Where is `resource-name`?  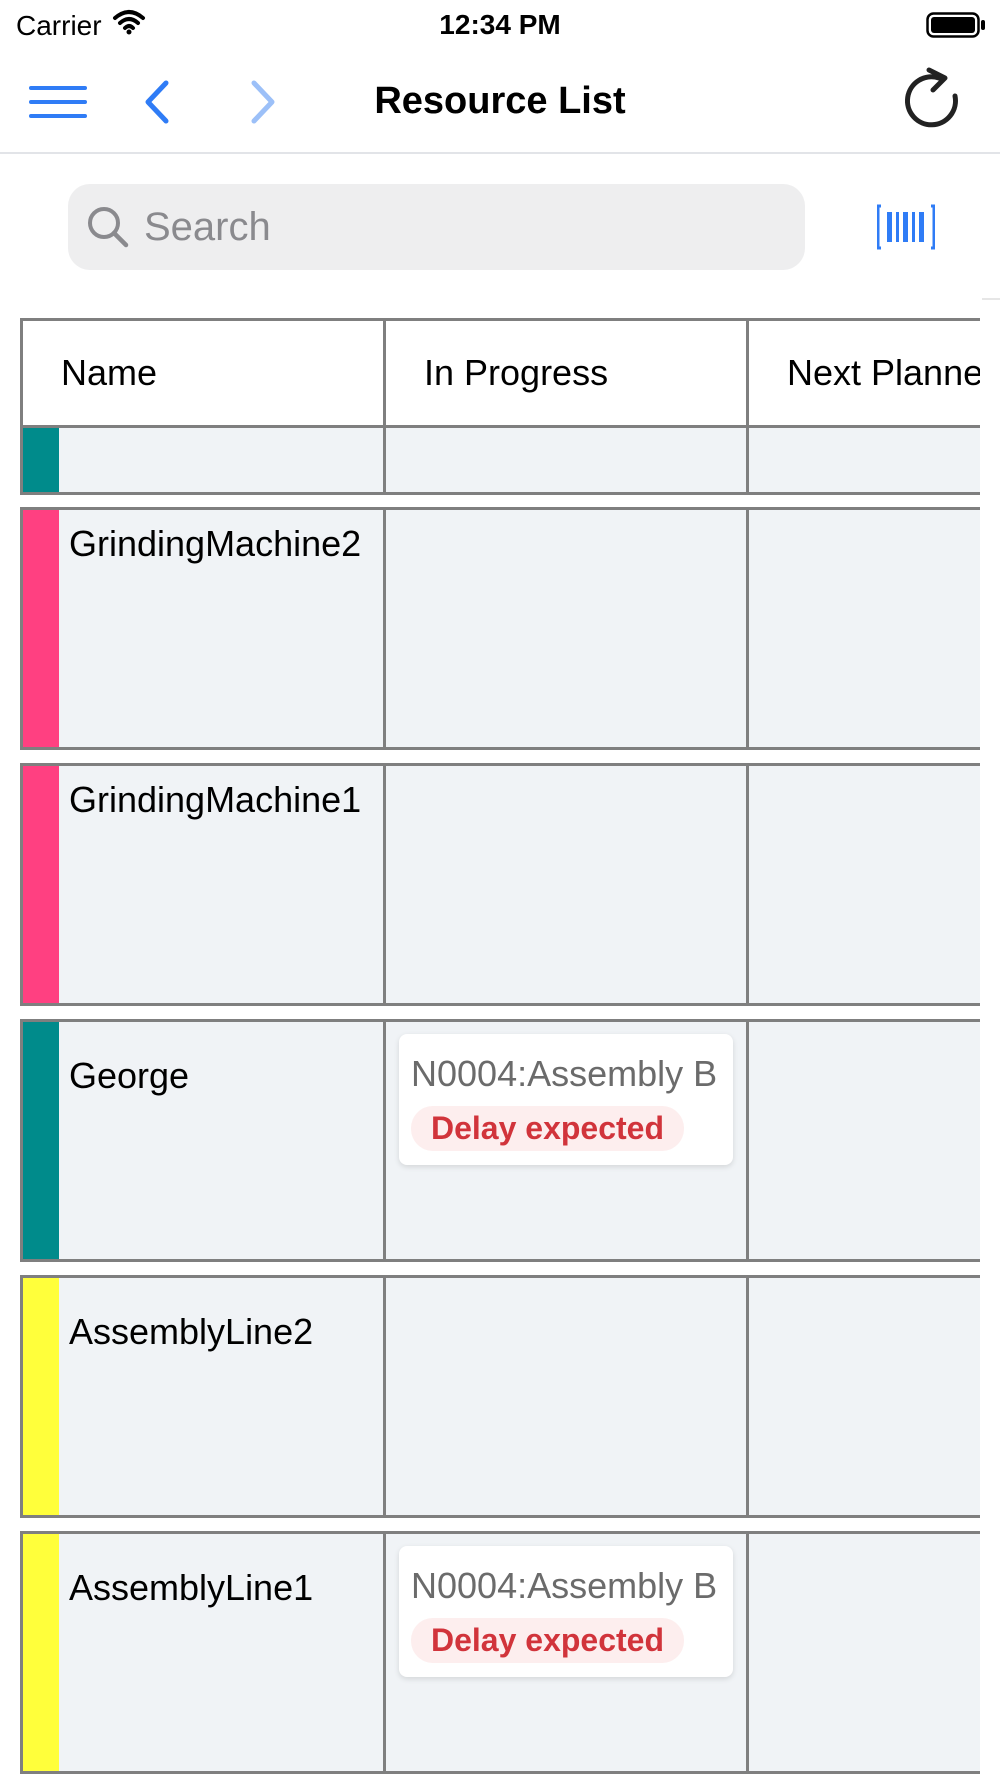
resource-name is located at coordinates (68, 460).